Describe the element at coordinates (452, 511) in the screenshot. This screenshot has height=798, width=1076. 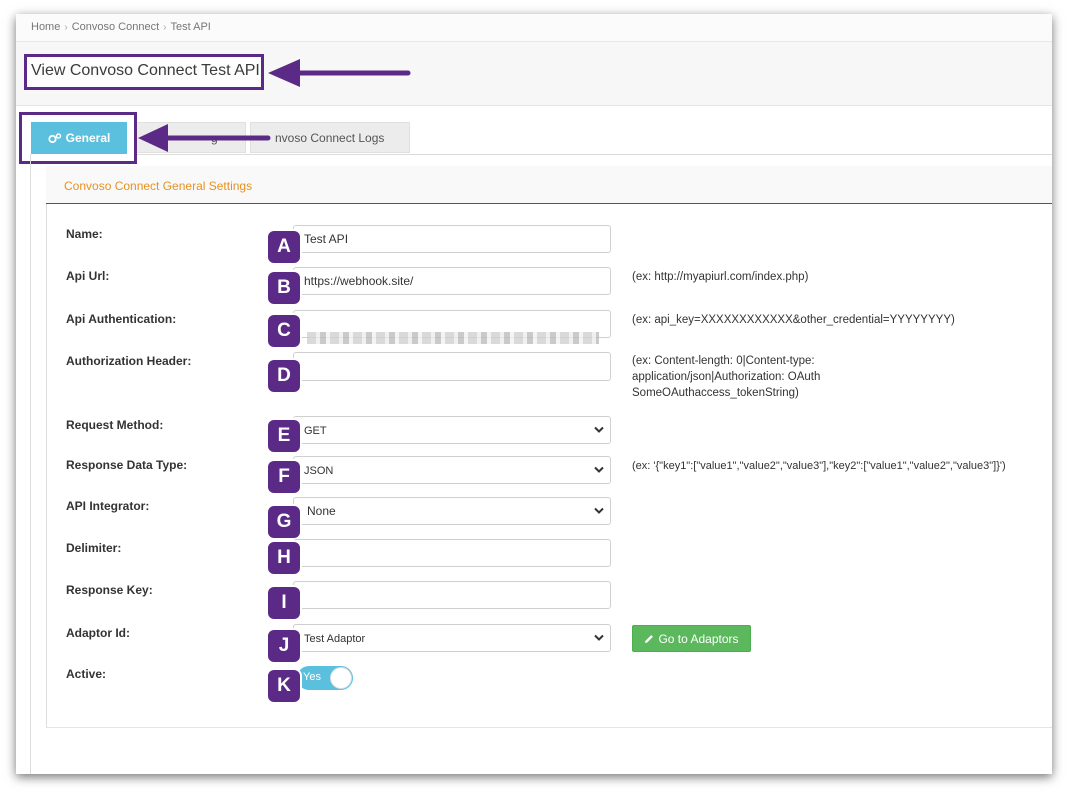
I see `api-integrator-select: None` at that location.